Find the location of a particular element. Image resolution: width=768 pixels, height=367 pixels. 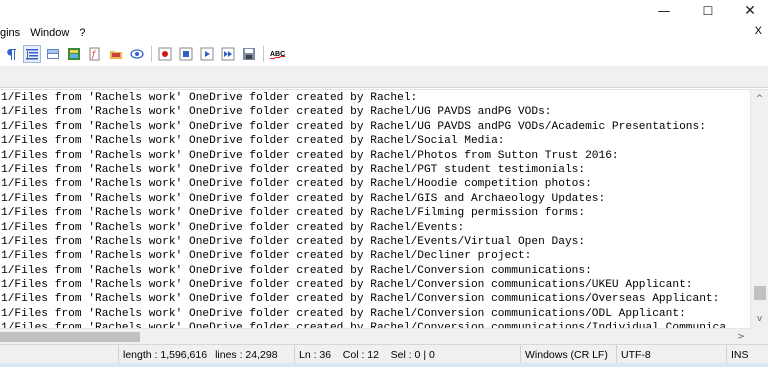

scroll-right-icon: > is located at coordinates (741, 337).